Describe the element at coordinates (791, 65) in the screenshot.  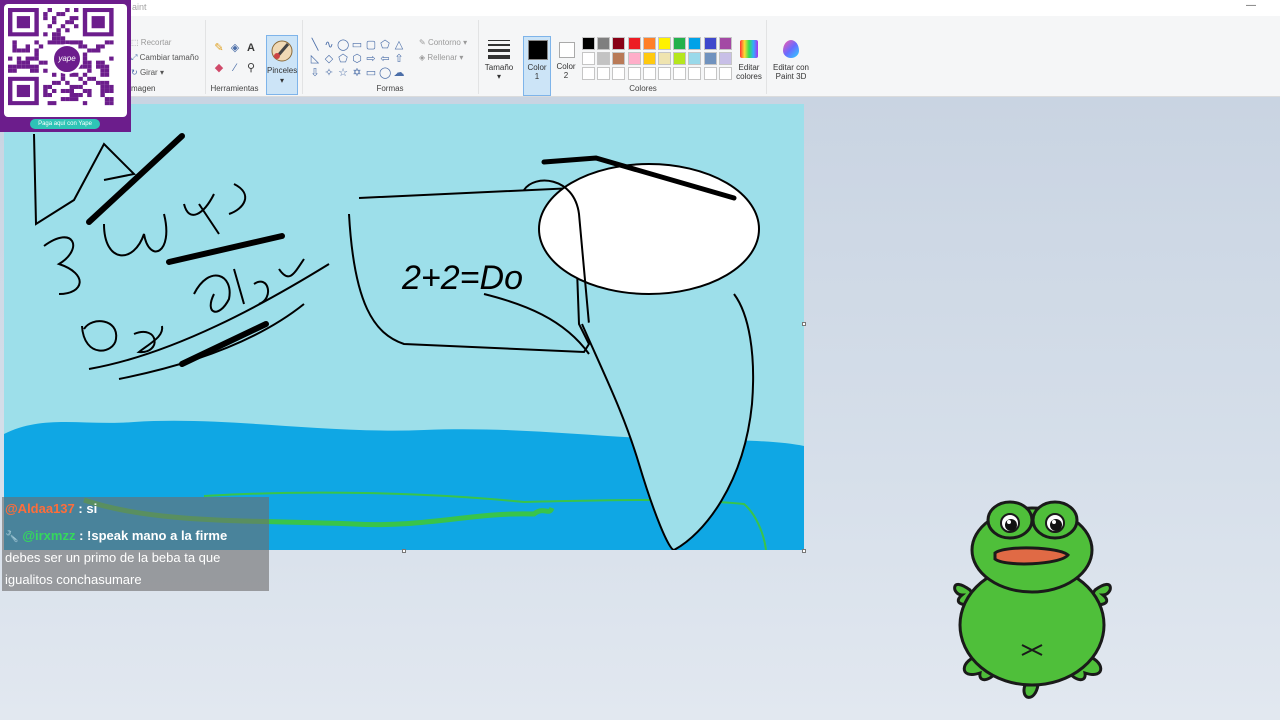
I see `edit-paint3d-button: Editar con Paint 3D` at that location.